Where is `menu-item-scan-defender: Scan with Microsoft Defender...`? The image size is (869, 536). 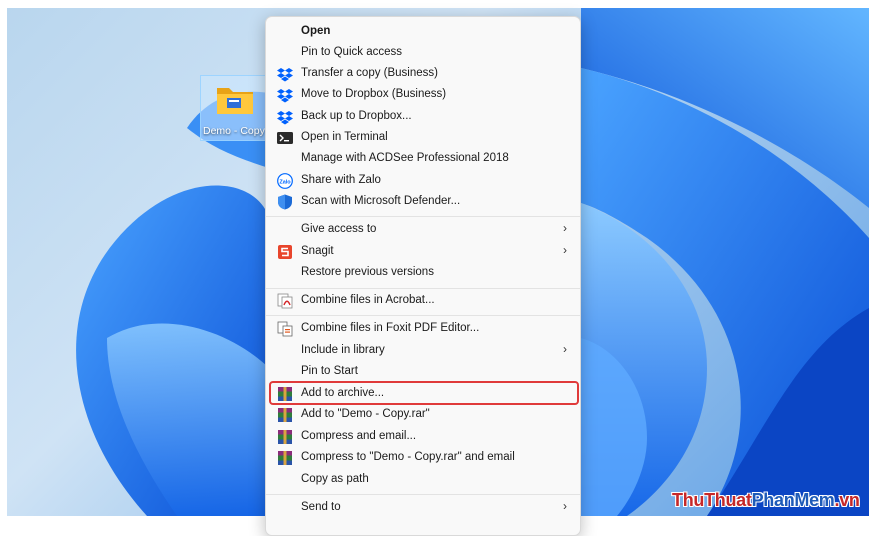 menu-item-scan-defender: Scan with Microsoft Defender... is located at coordinates (424, 202).